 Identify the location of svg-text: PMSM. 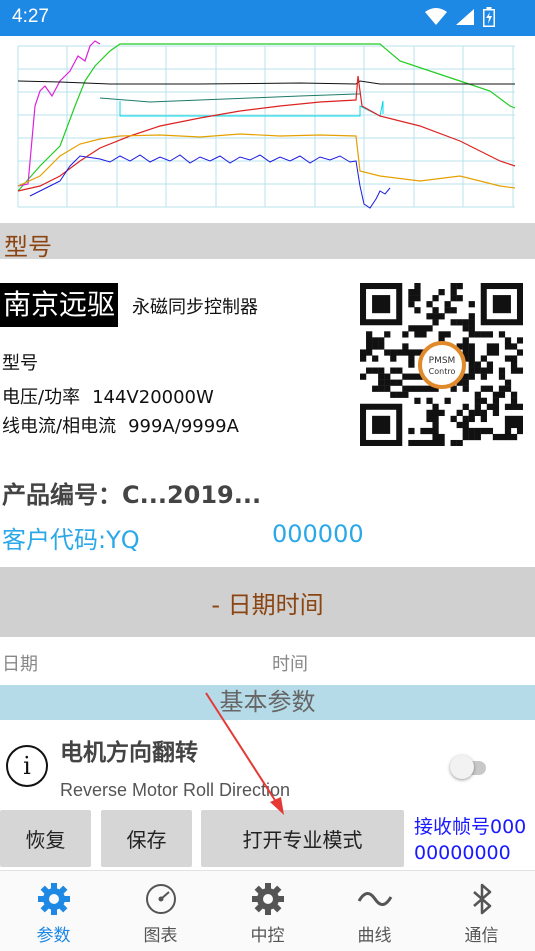
(442, 361).